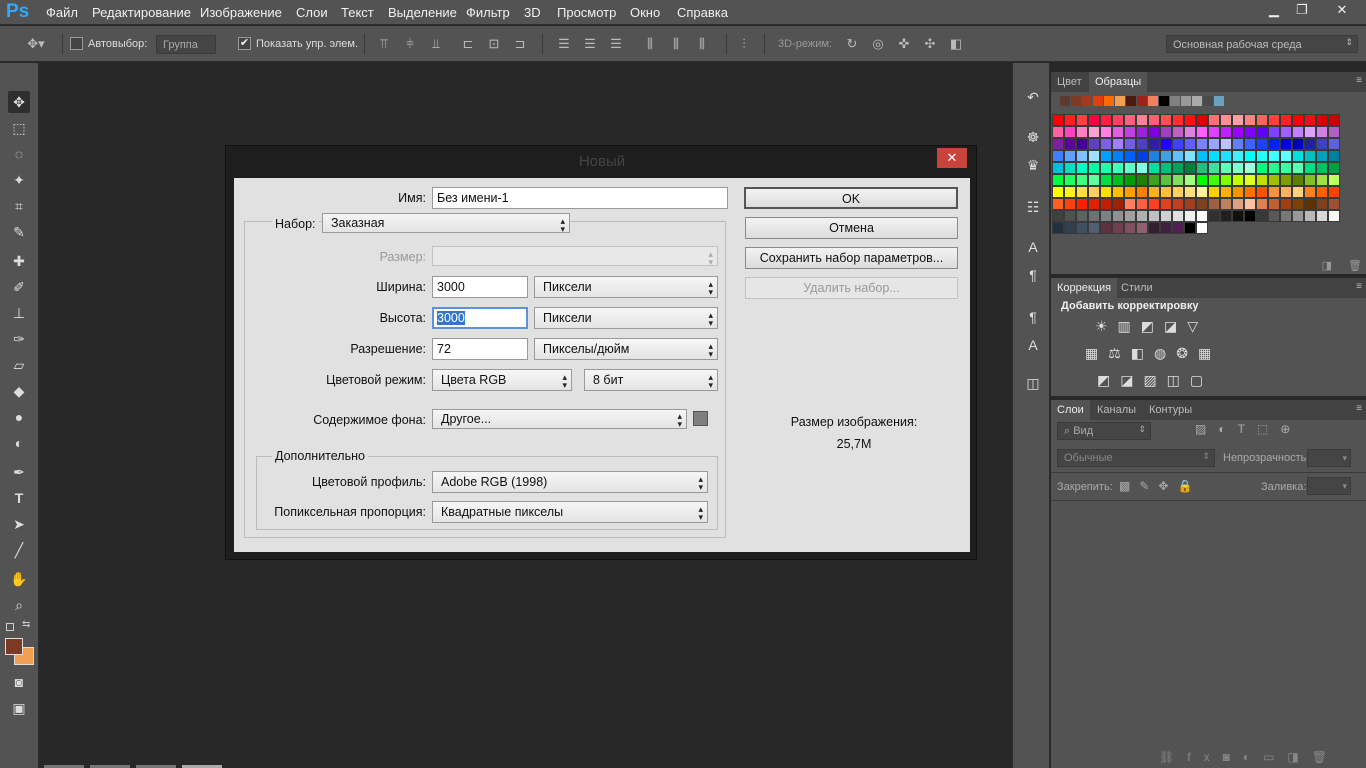 Image resolution: width=1366 pixels, height=768 pixels. I want to click on eraser-tool-icon: ▱, so click(19, 365).